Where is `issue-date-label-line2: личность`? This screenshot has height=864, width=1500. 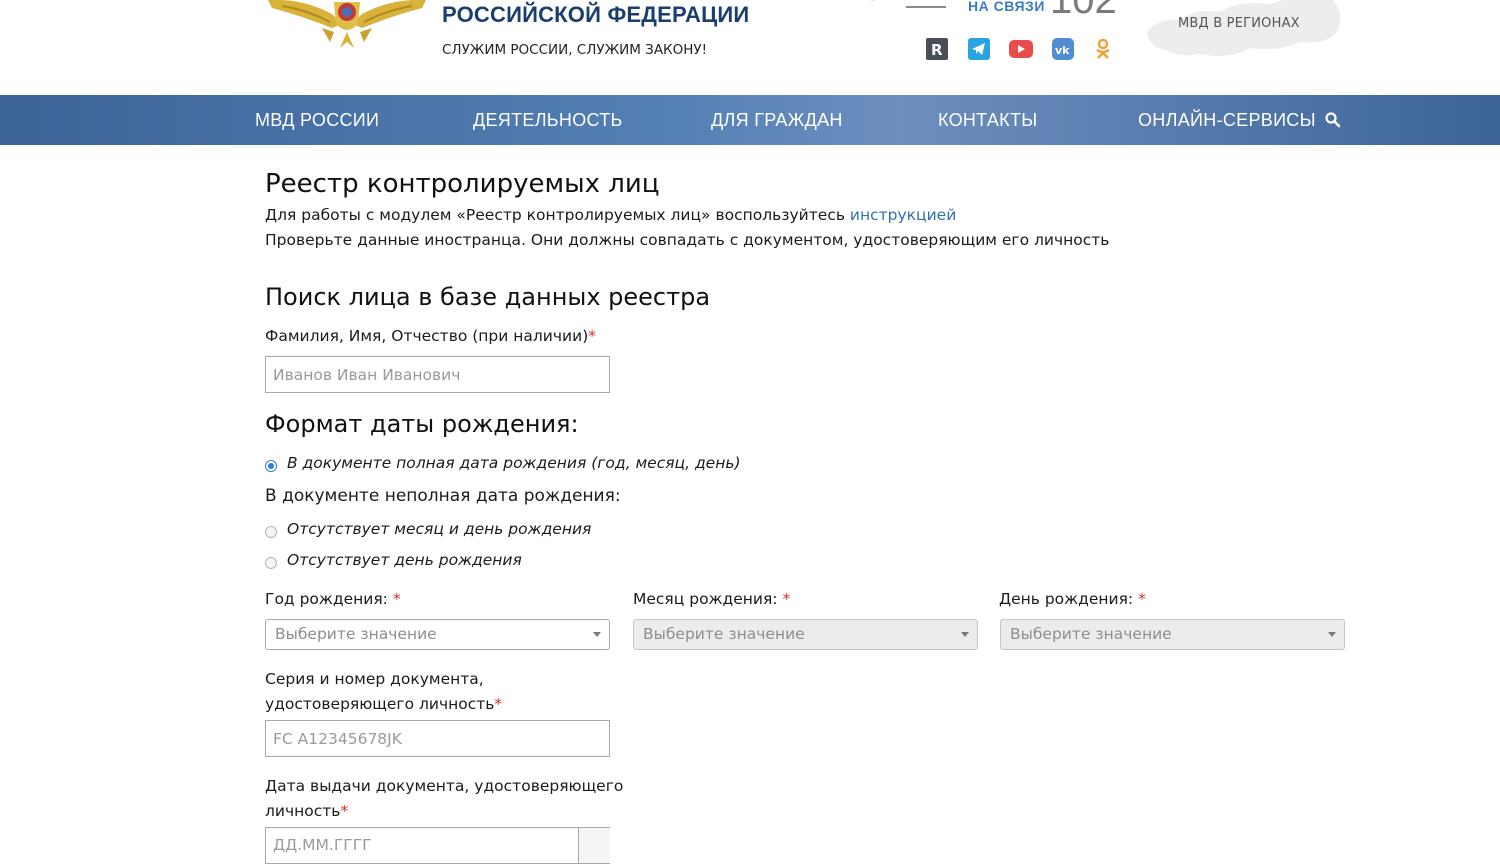
issue-date-label-line2: личность is located at coordinates (303, 811).